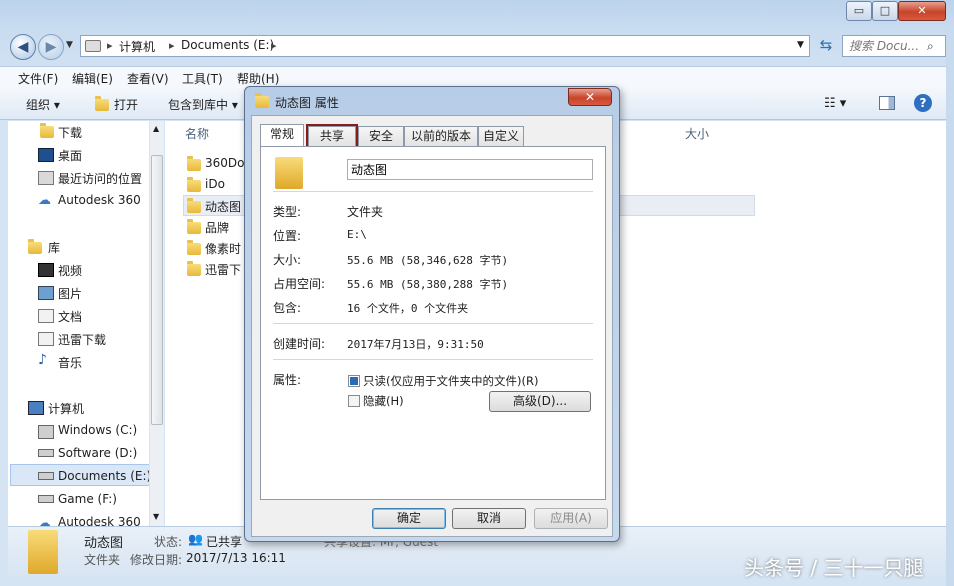 The height and width of the screenshot is (586, 954). What do you see at coordinates (826, 46) in the screenshot?
I see `refresh-icon: ⇆` at bounding box center [826, 46].